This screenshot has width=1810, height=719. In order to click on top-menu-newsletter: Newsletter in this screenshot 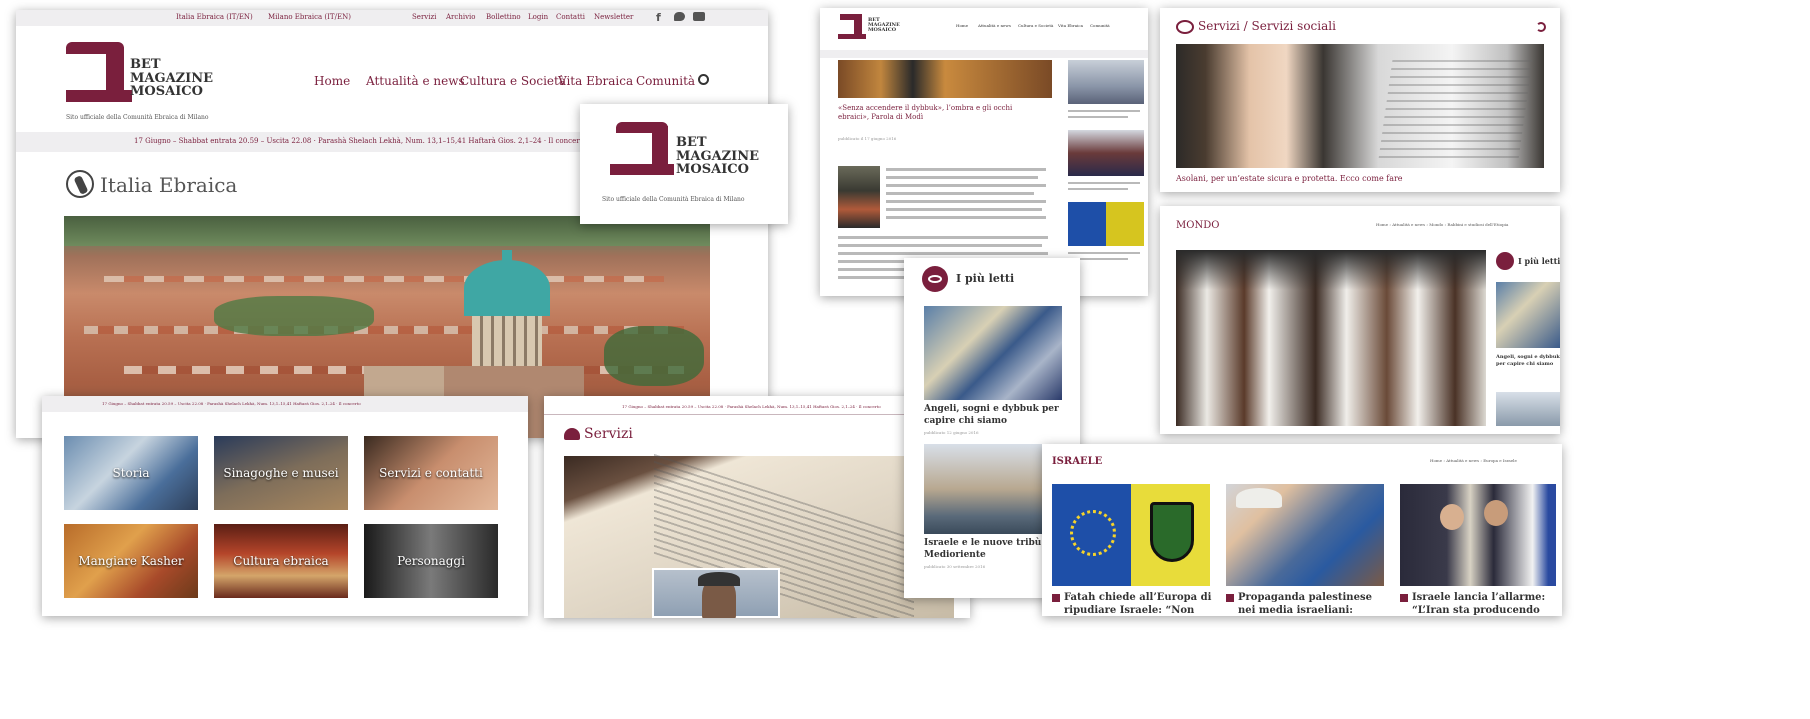, I will do `click(613, 17)`.